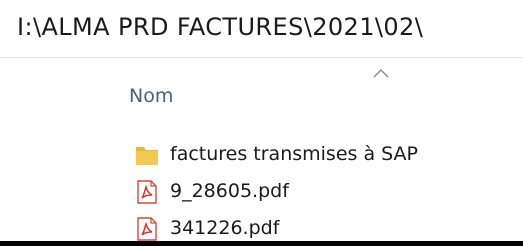 This screenshot has width=523, height=246. I want to click on address-path: I:\ALMA PRD FACTURES\2021\02\, so click(220, 27).